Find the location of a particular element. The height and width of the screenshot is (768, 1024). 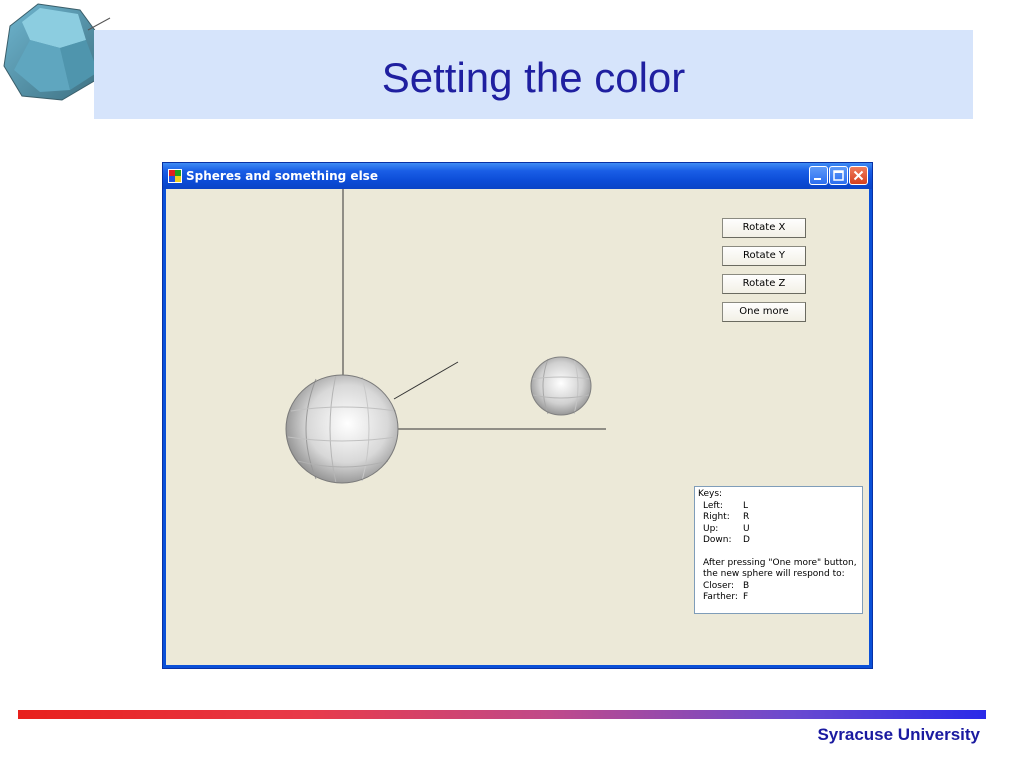

close-button is located at coordinates (858, 175).